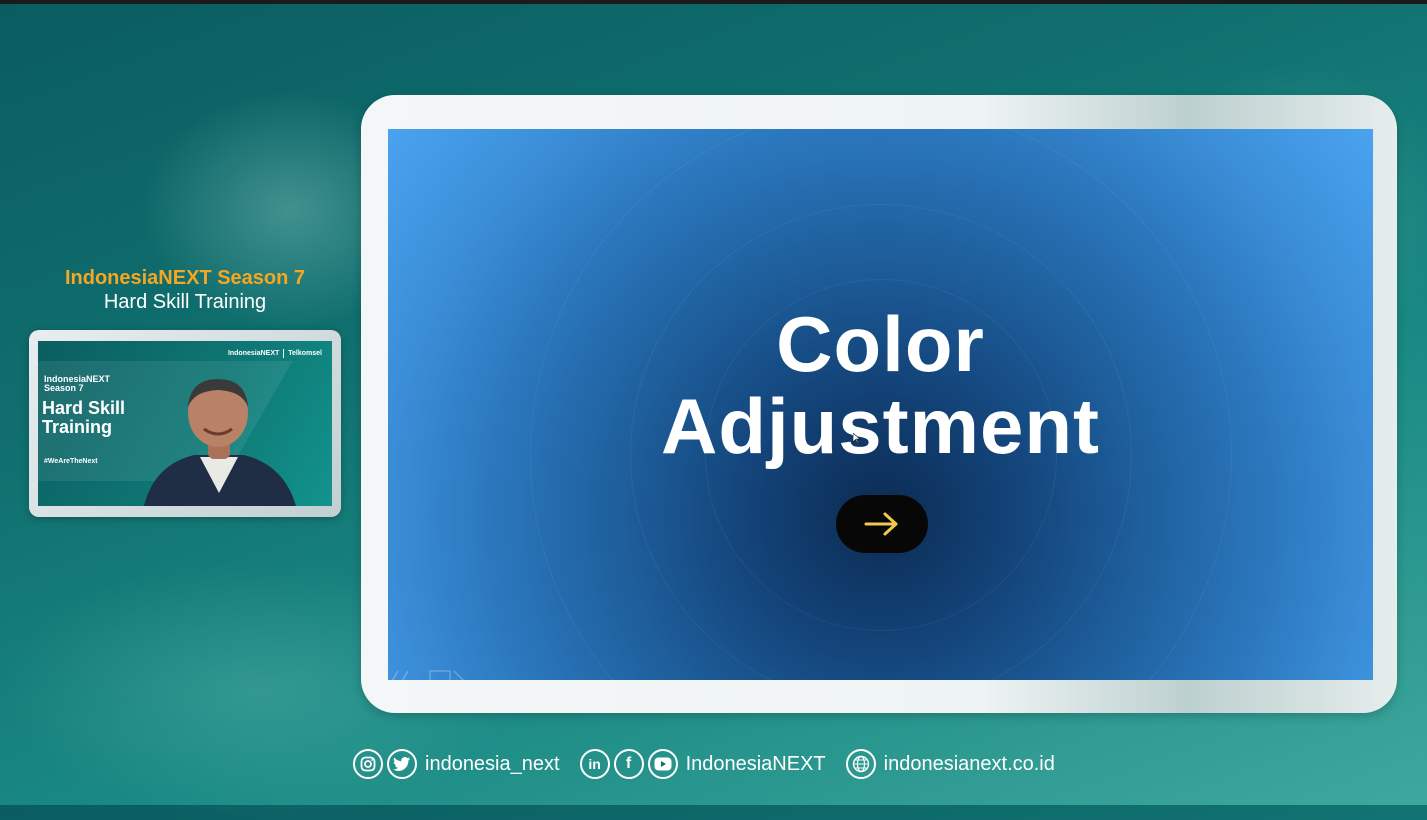 This screenshot has height=820, width=1427. I want to click on social-handle: indonesia_next, so click(492, 764).